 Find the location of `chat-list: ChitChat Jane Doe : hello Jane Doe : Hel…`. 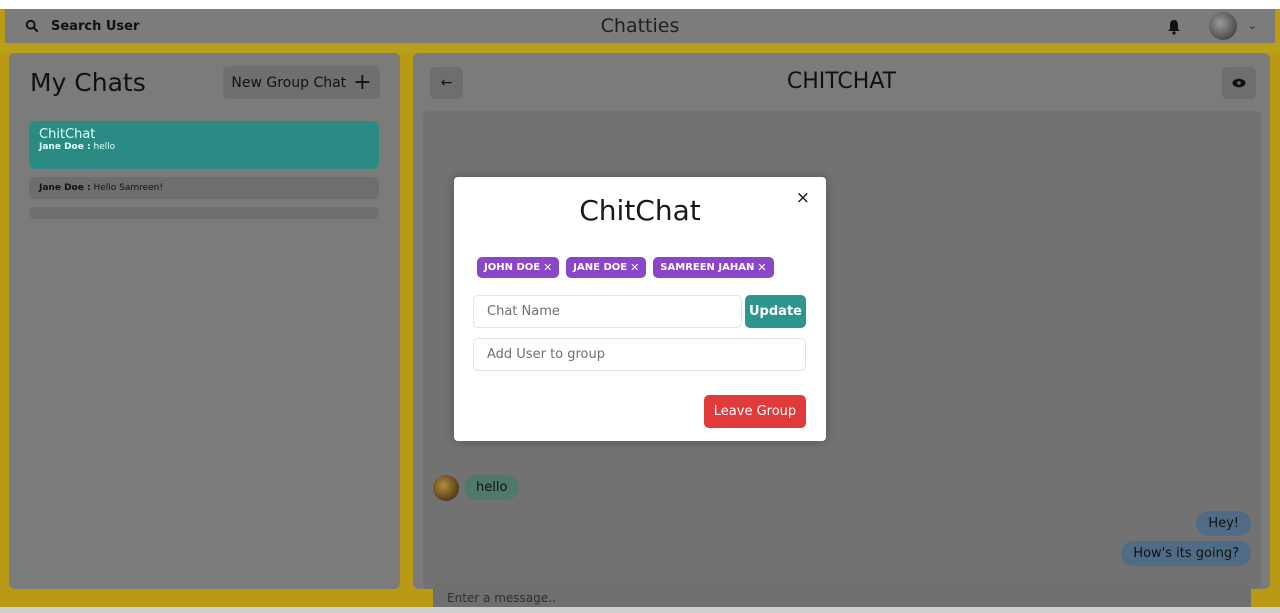

chat-list: ChitChat Jane Doe : hello Jane Doe : Hel… is located at coordinates (204, 174).